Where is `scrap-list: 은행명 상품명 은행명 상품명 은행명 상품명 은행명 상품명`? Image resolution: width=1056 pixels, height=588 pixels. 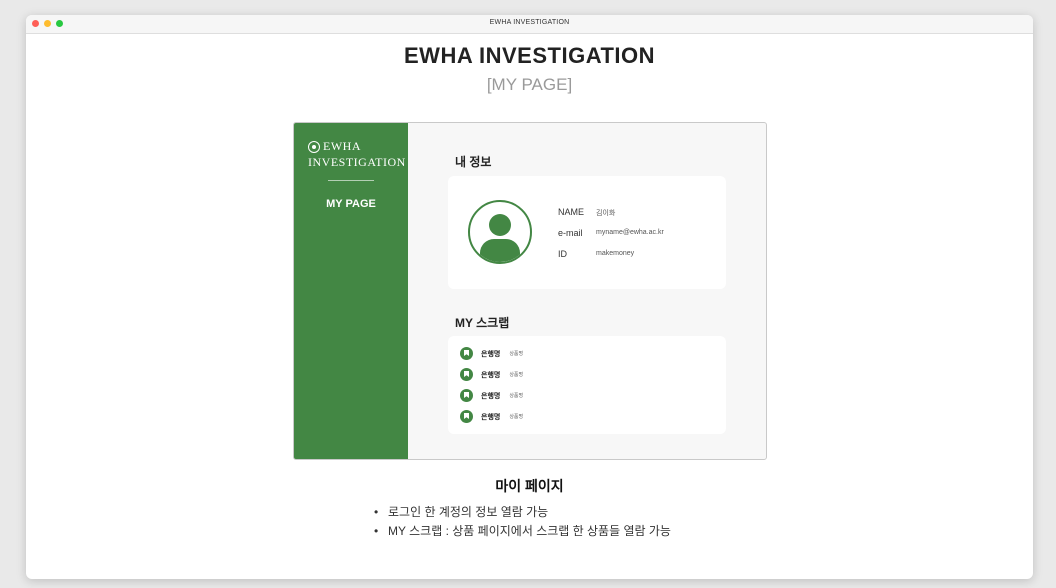 scrap-list: 은행명 상품명 은행명 상품명 은행명 상품명 은행명 상품명 is located at coordinates (587, 385).